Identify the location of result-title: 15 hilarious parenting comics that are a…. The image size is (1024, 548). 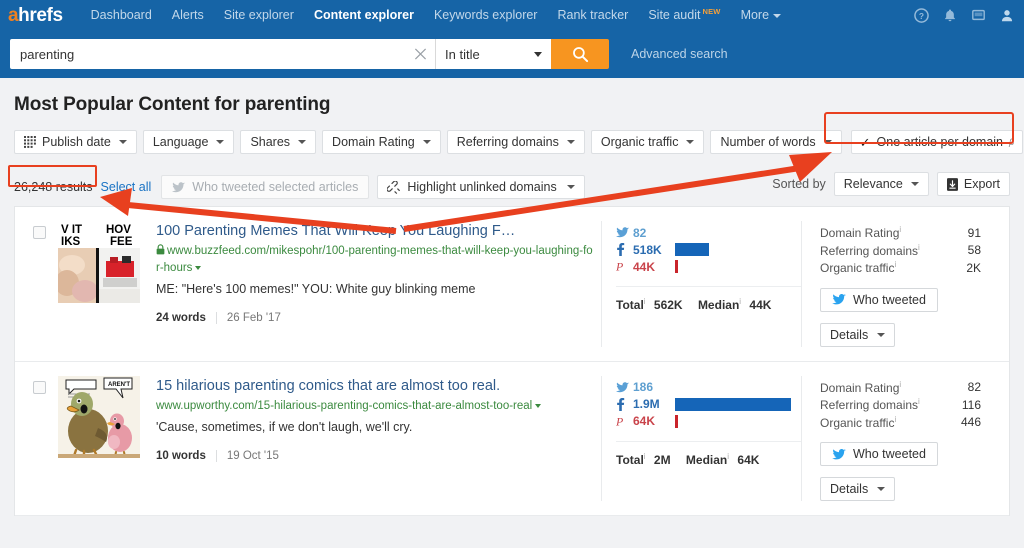
(374, 386).